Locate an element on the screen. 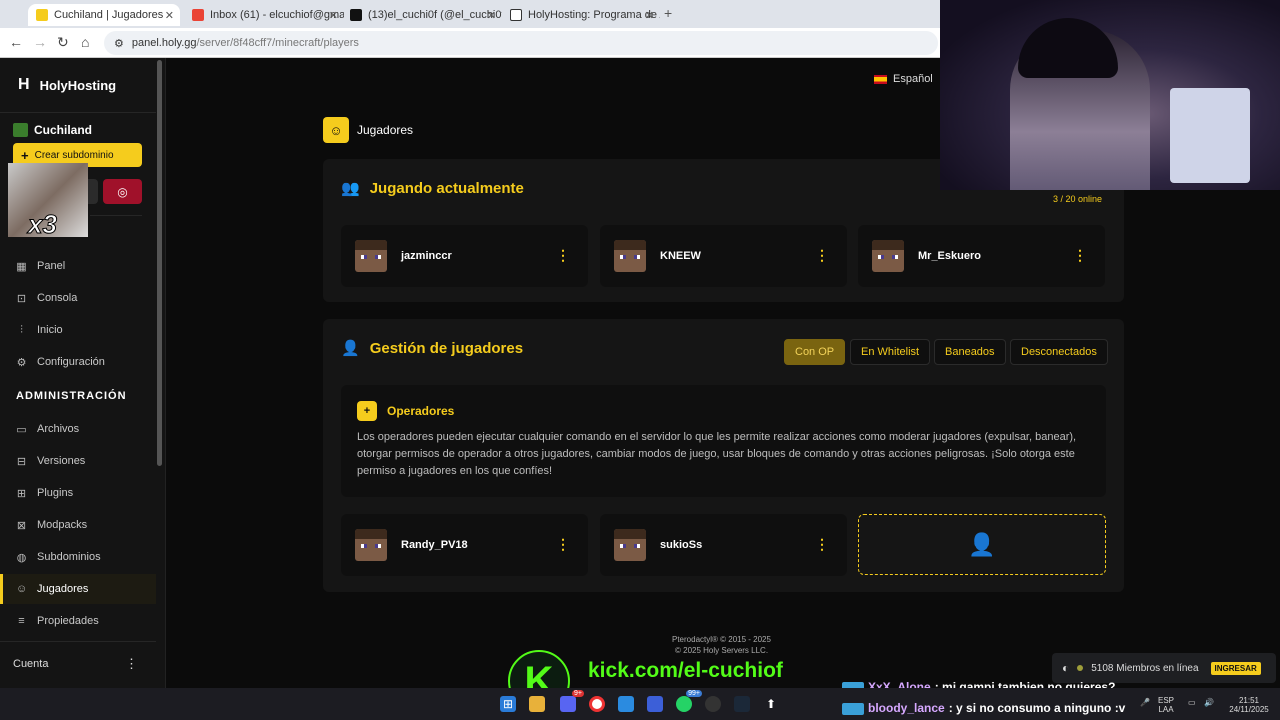  tab-title: HolyHosting: Programa de Afili is located at coordinates (594, 15).